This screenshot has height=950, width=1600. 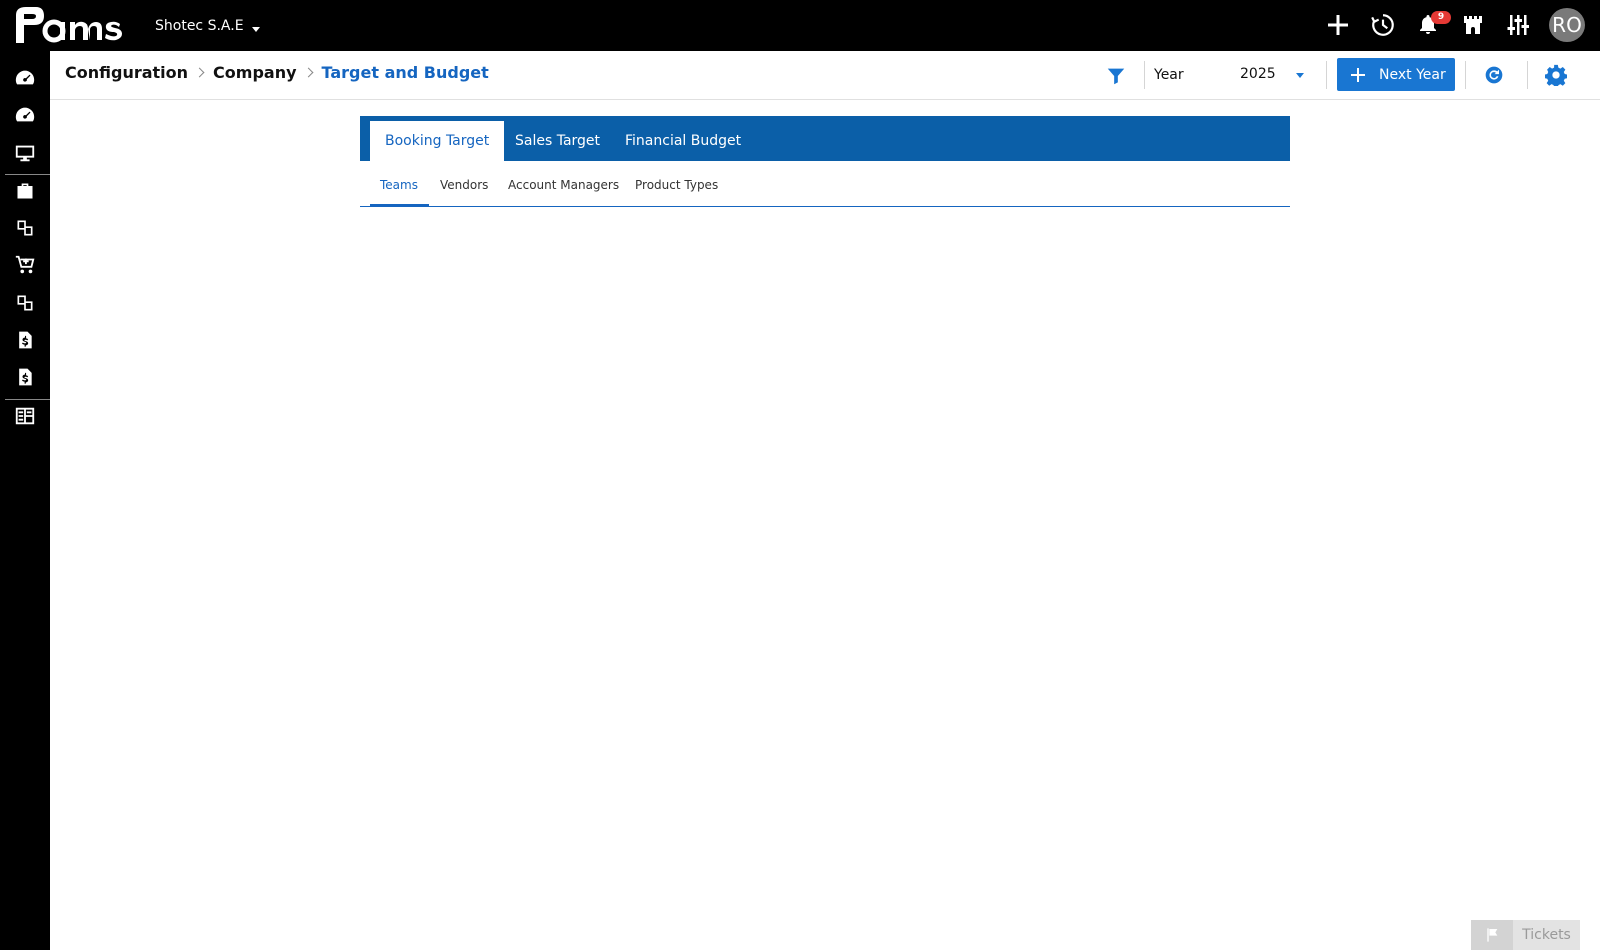 I want to click on subtab-teams: Teams, so click(x=399, y=185).